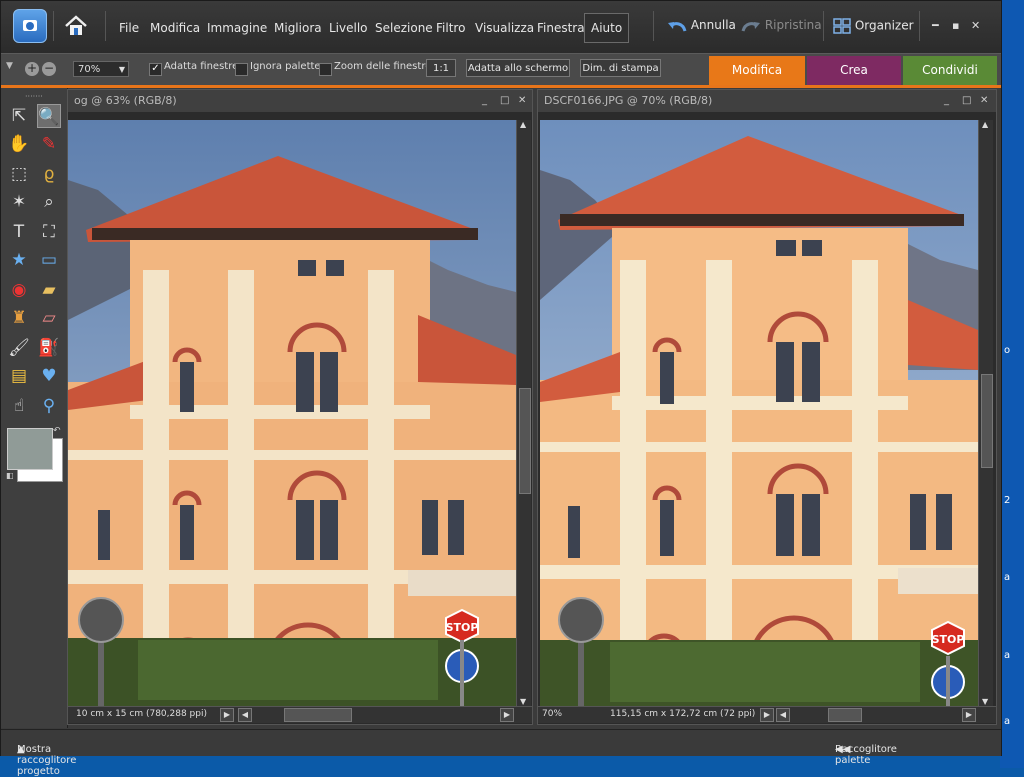 The image size is (1024, 777). Describe the element at coordinates (19, 318) in the screenshot. I see `clone-stamp-tool-icon: ♜` at that location.